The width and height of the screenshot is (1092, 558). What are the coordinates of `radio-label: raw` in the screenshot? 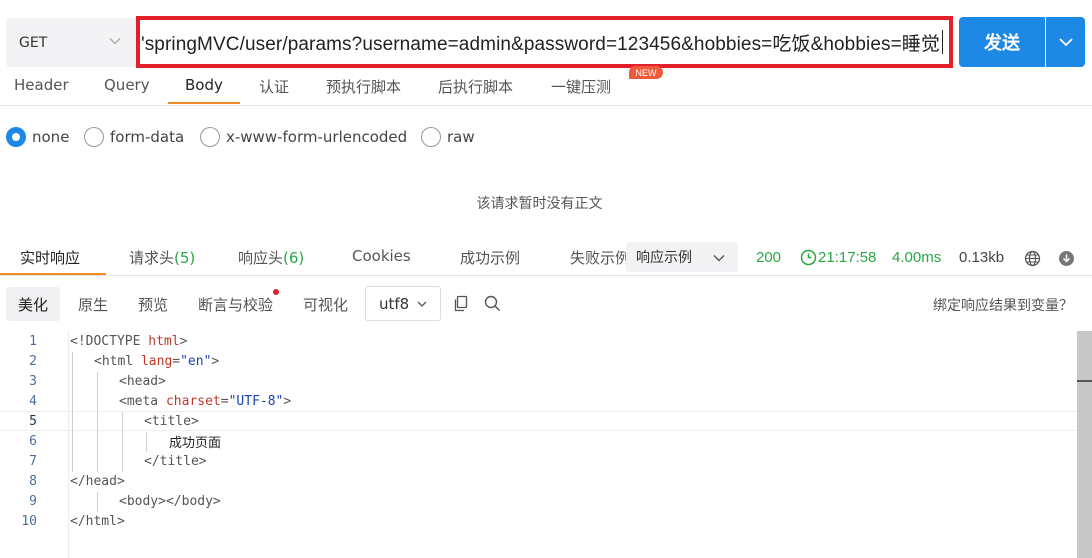 It's located at (461, 137).